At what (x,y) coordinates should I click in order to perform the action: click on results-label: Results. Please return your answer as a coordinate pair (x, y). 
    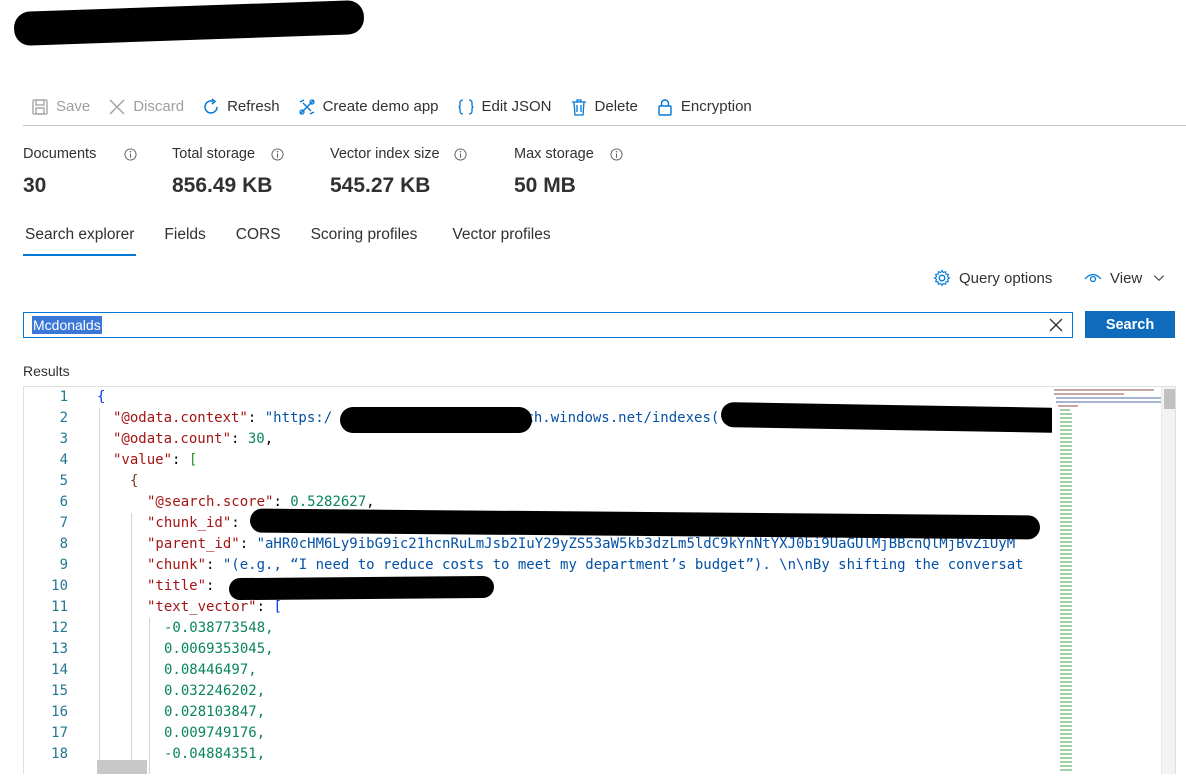
    Looking at the image, I should click on (46, 371).